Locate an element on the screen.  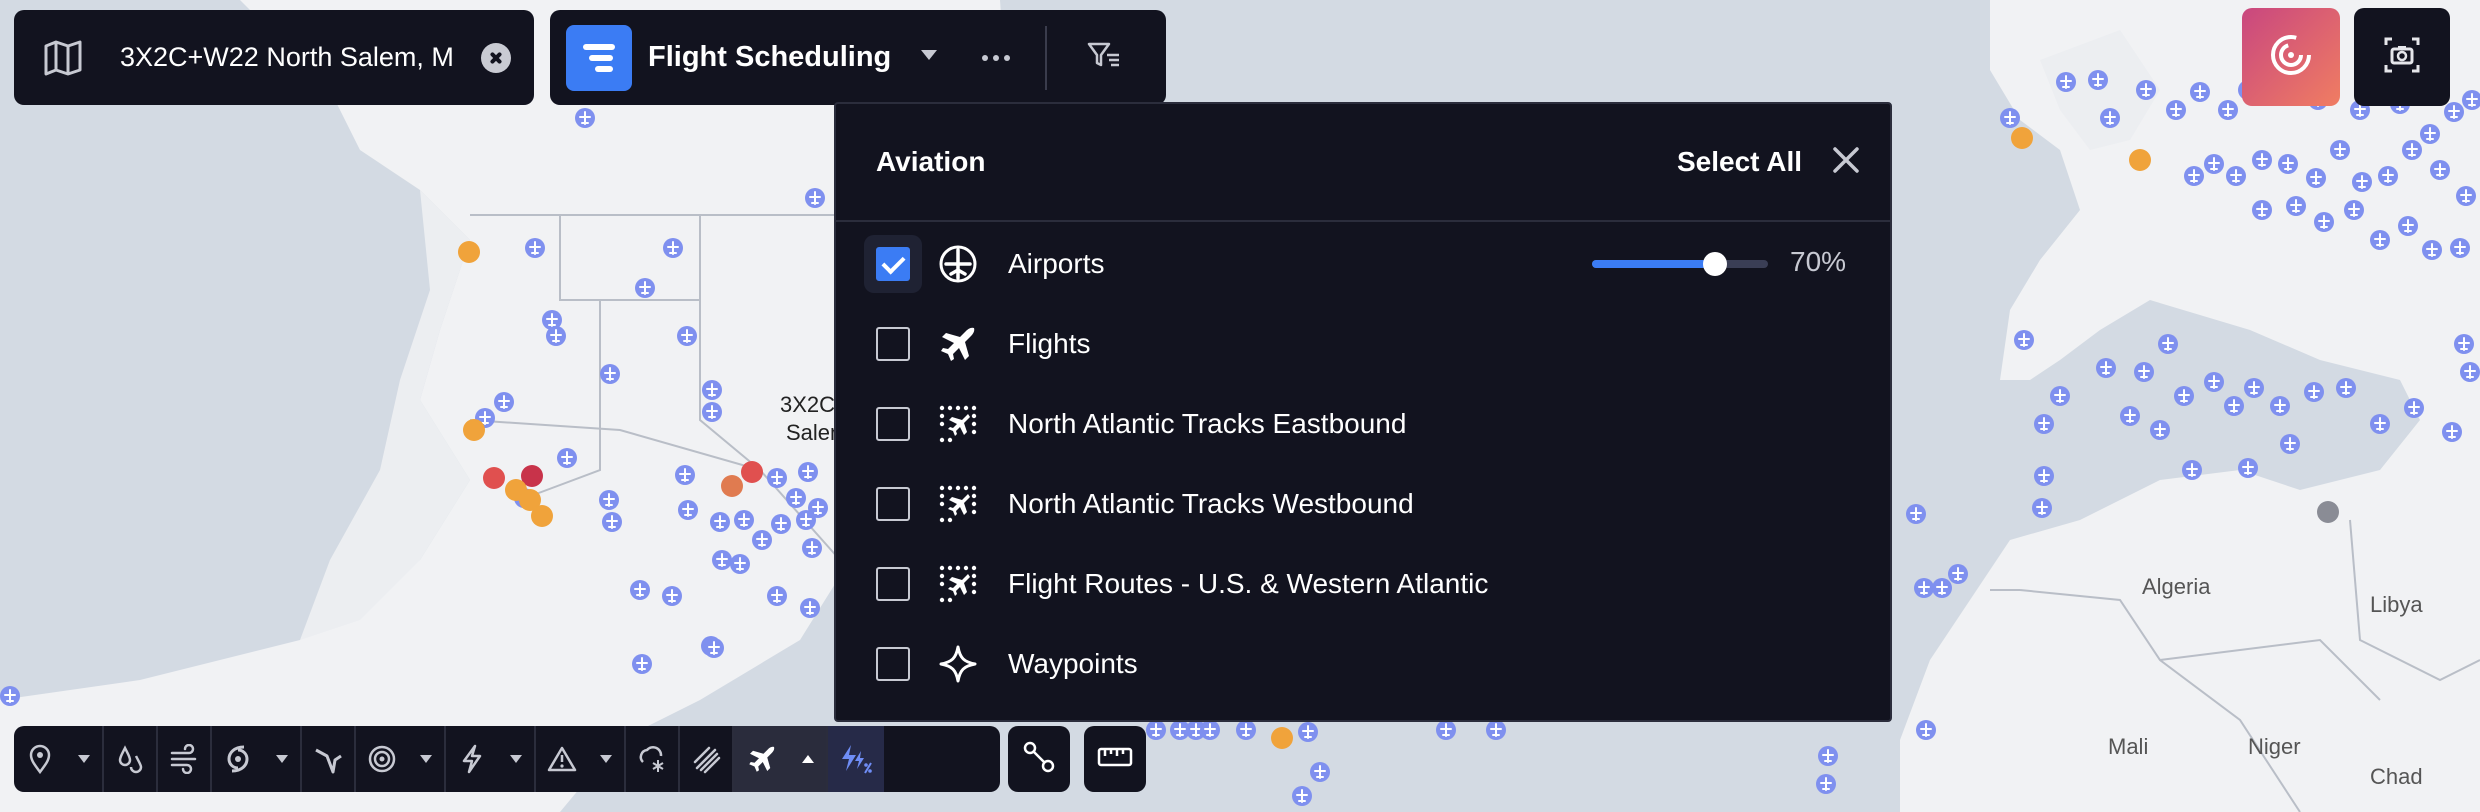
layer-row-flight-routes: Flight Routes - U.S. & Western Atlantic is located at coordinates (1363, 584).